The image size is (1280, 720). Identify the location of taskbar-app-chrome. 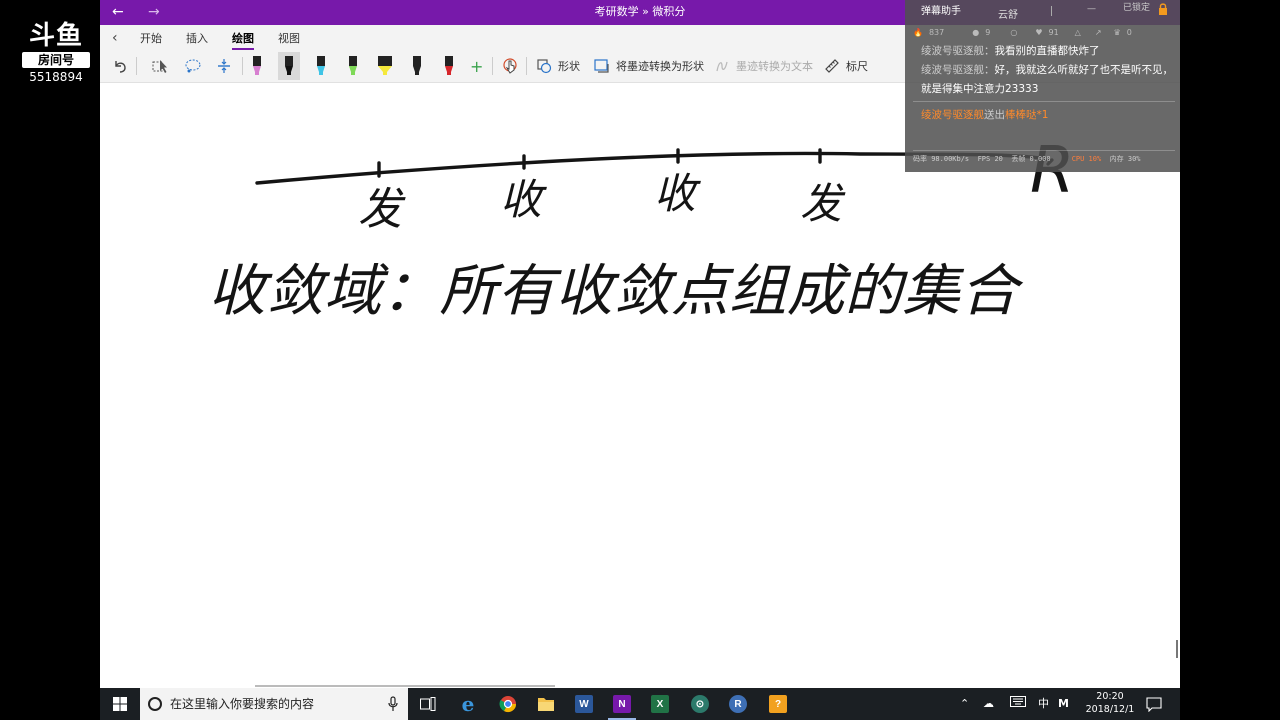
(508, 704).